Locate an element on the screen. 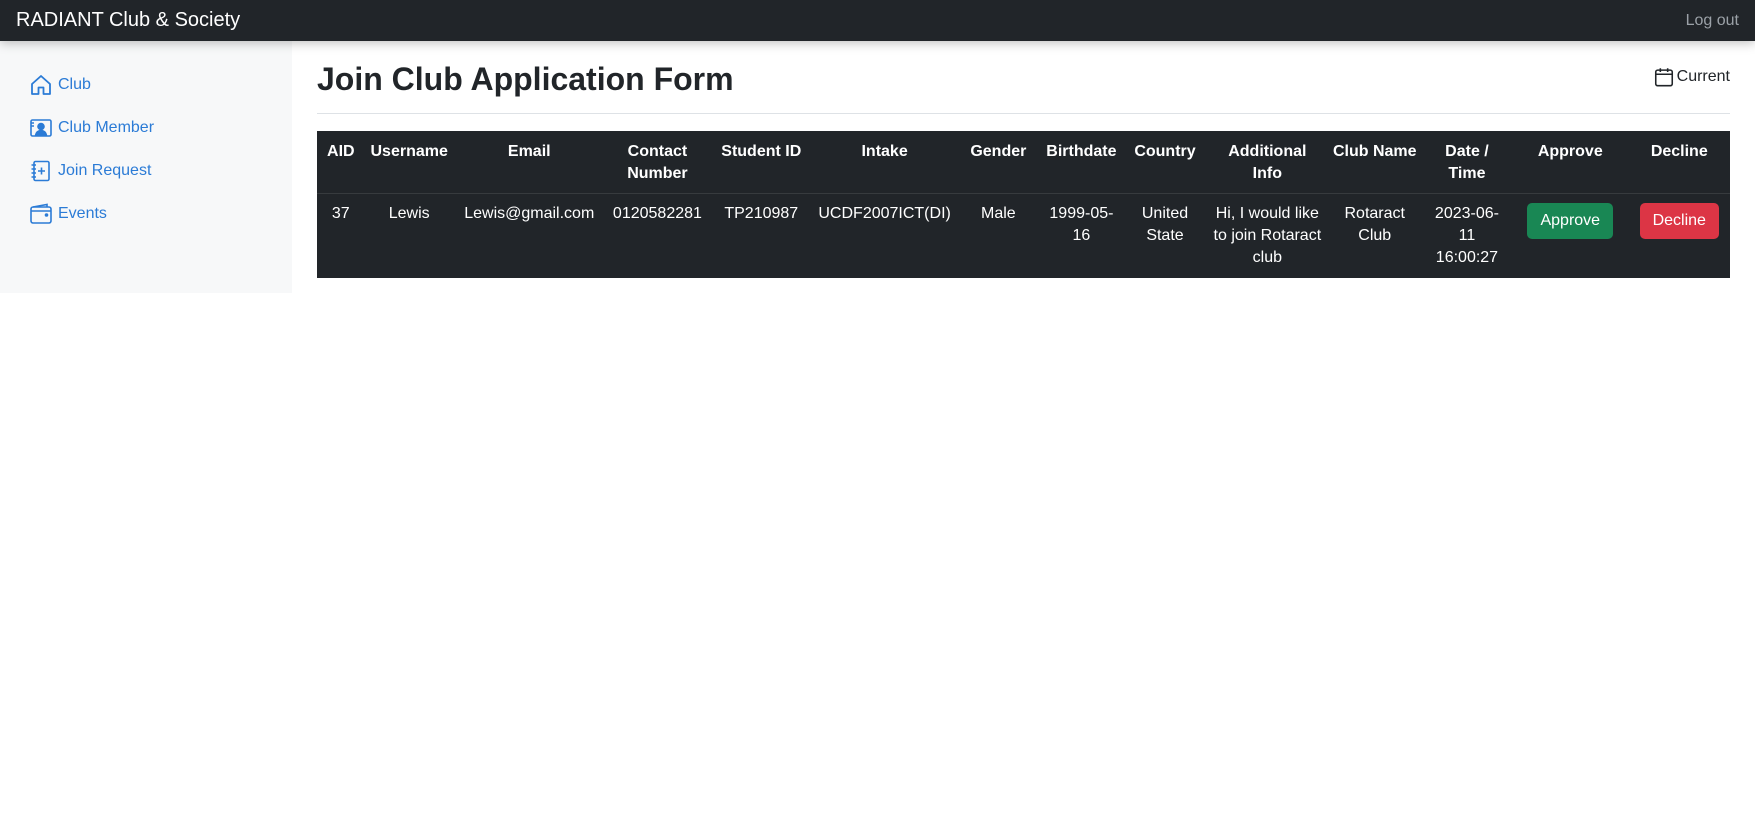 The width and height of the screenshot is (1755, 815). sidebar-item-label: Club Member is located at coordinates (106, 127).